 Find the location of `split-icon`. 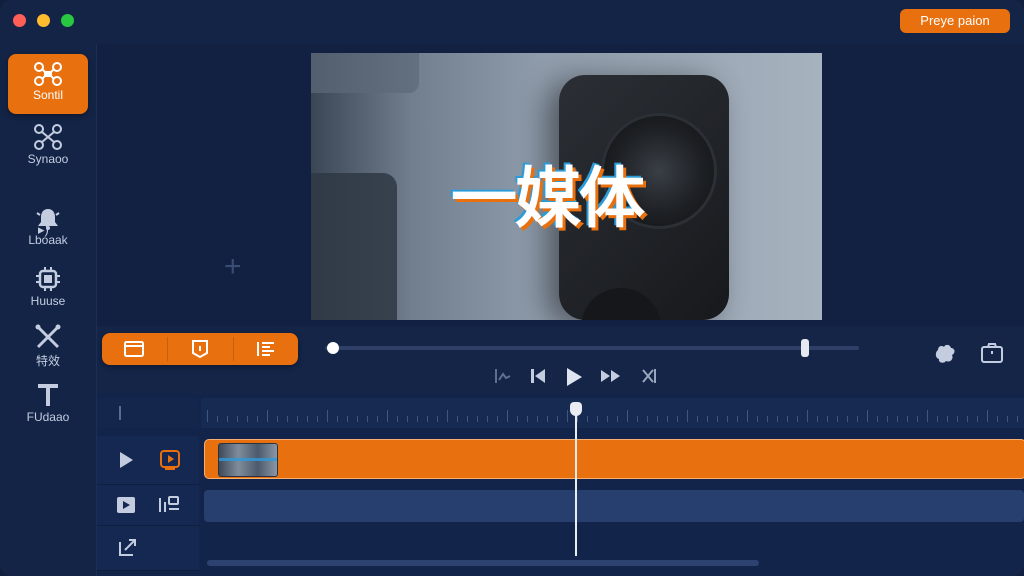

split-icon is located at coordinates (503, 376).